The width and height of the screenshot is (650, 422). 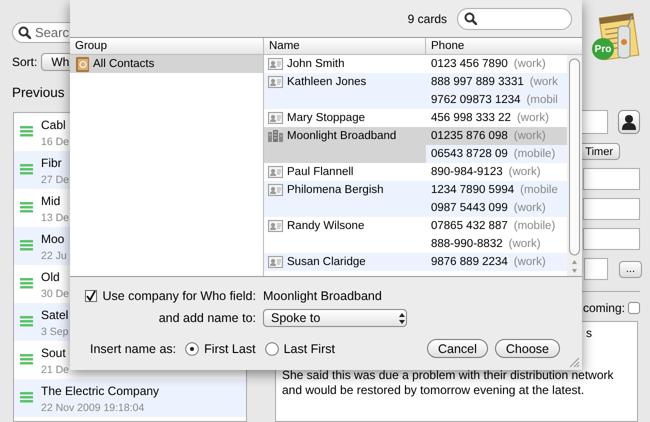 I want to click on call-title: The Electric Company, so click(x=100, y=391).